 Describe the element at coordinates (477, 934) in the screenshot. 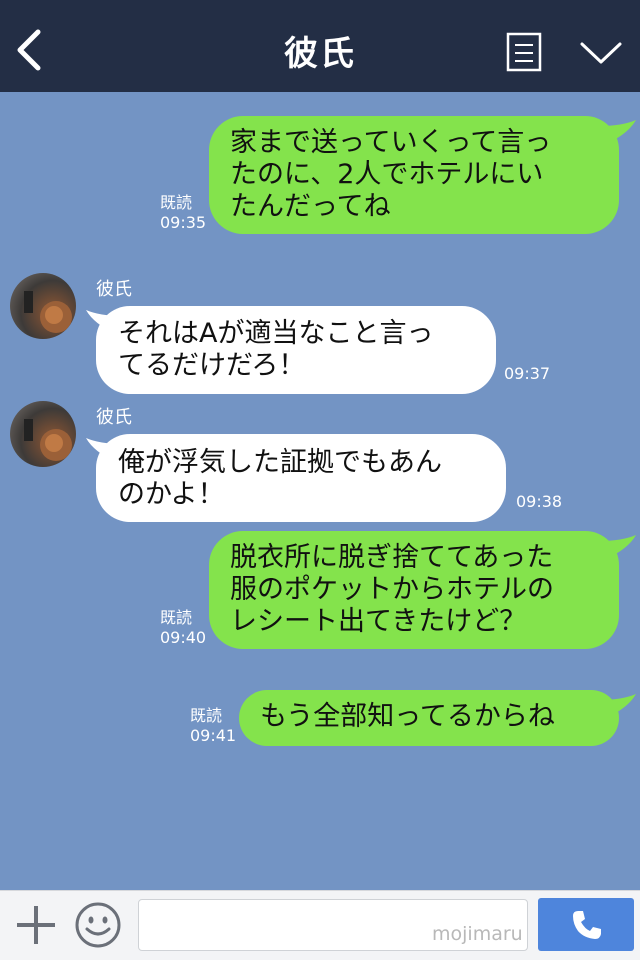

I see `watermark-text: mojimaru` at that location.